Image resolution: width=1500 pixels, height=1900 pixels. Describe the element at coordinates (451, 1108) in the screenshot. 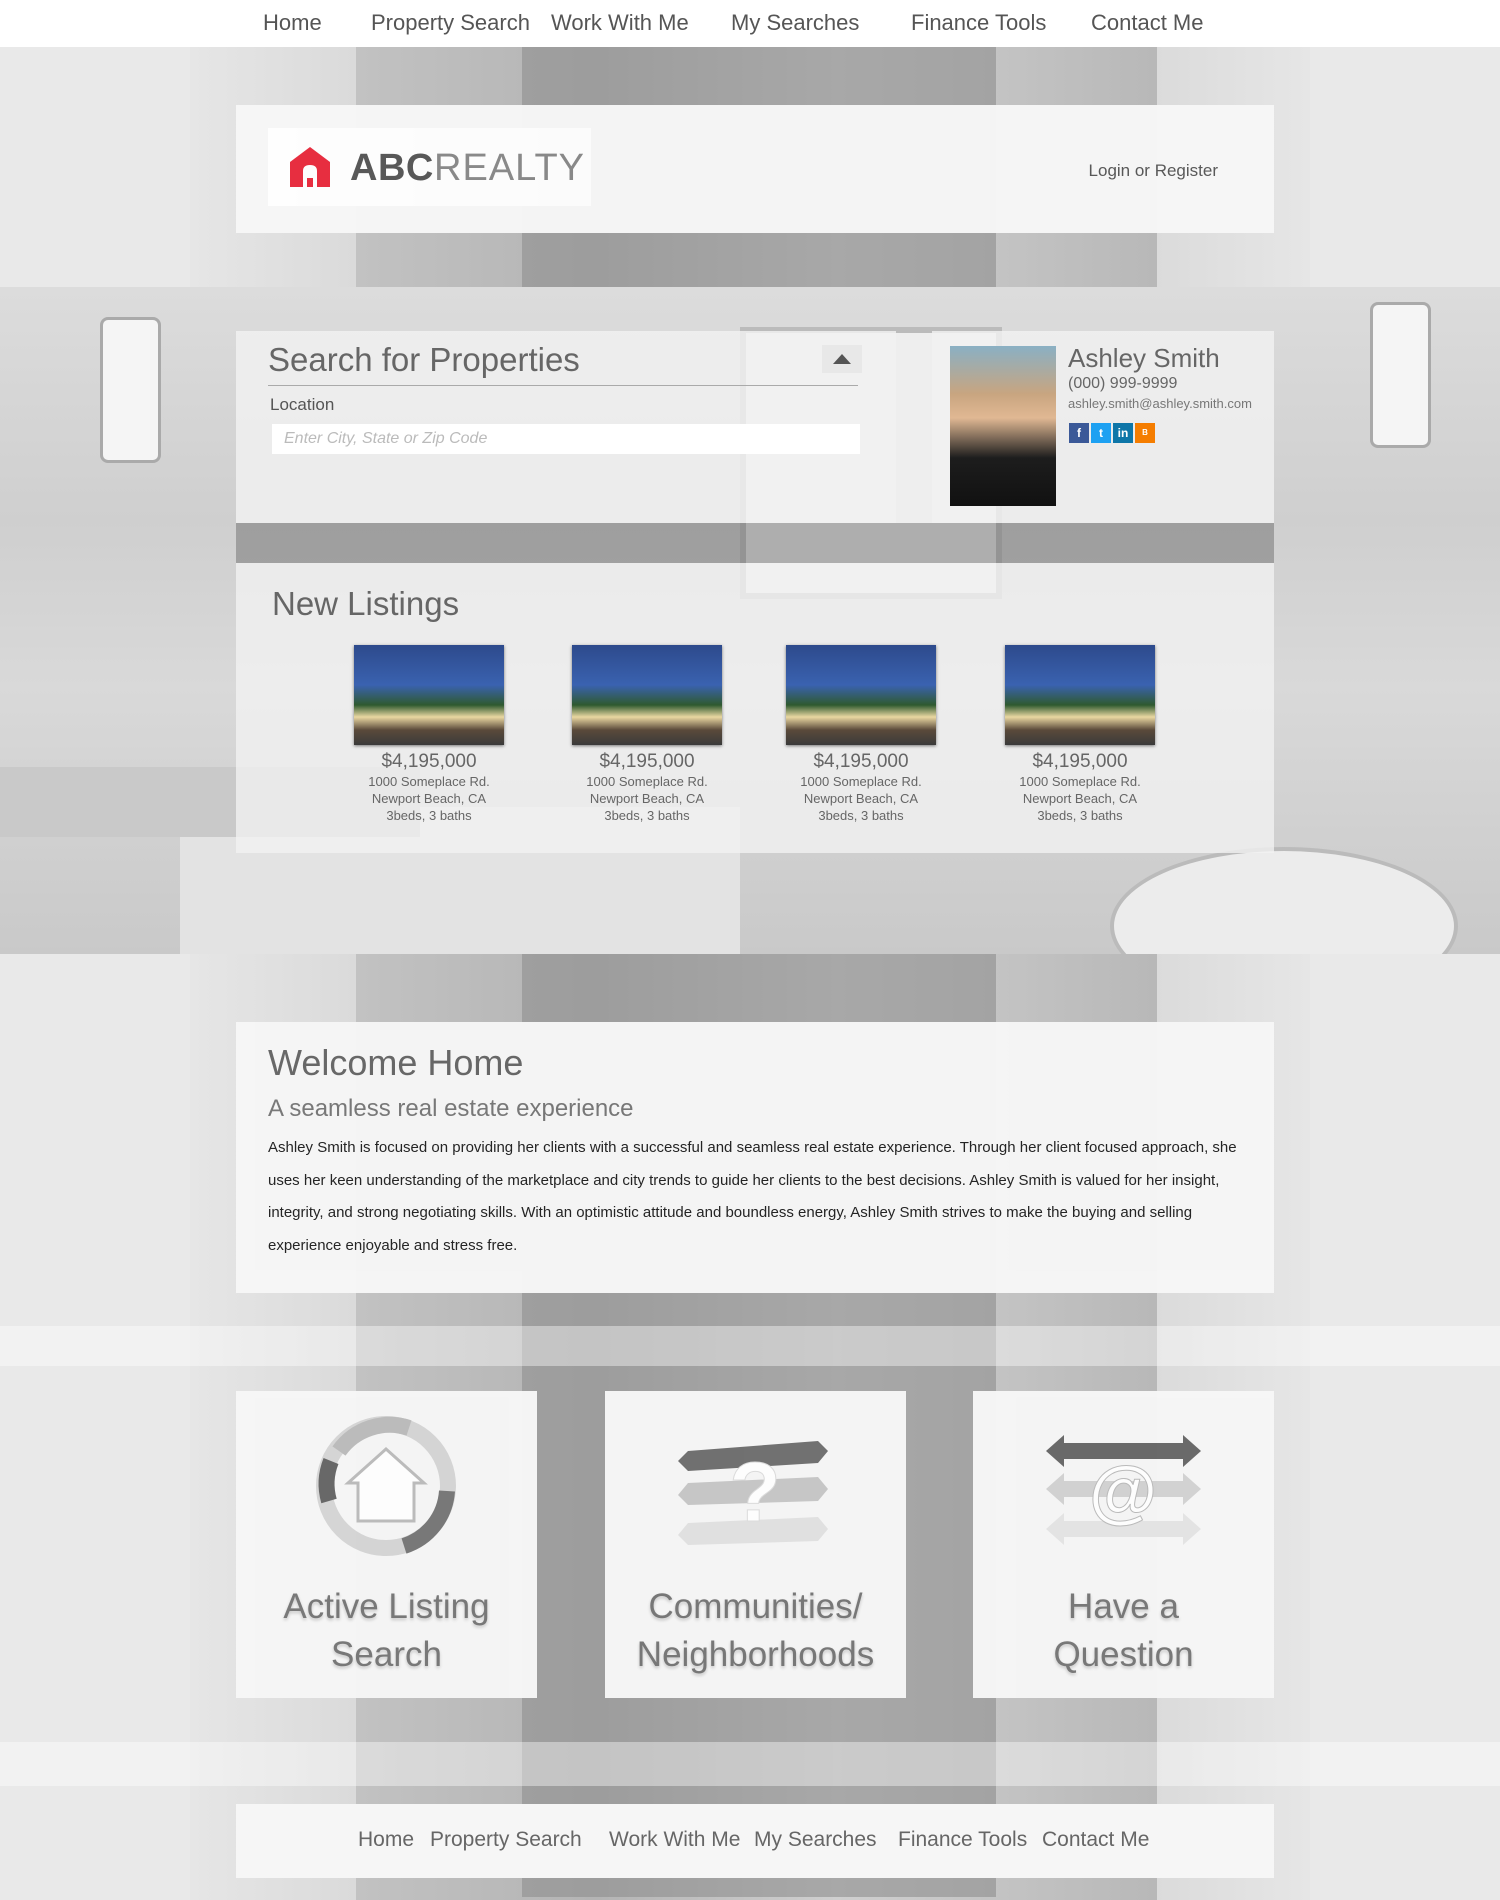

I see `welcome-subtitle: A seamless real estate experience` at that location.